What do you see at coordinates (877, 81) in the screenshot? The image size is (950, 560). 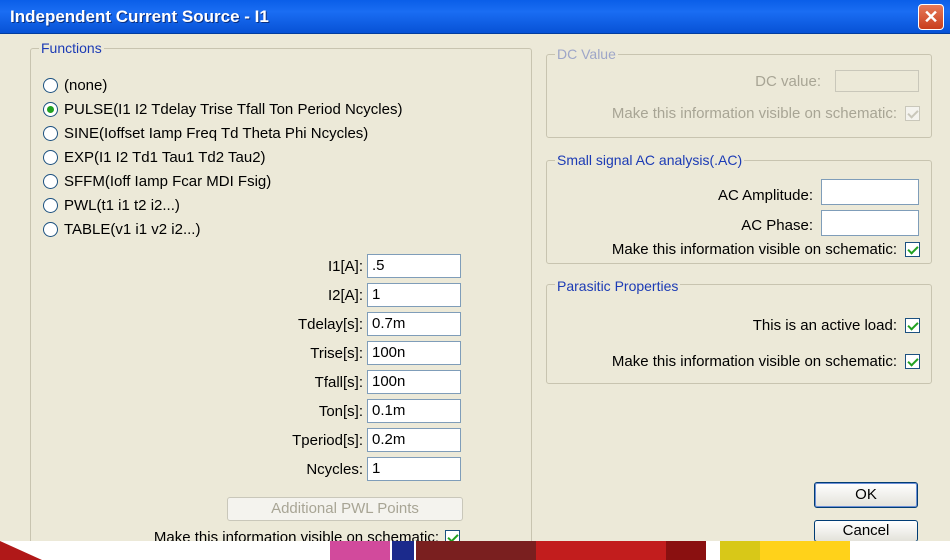 I see `dc-value-field` at bounding box center [877, 81].